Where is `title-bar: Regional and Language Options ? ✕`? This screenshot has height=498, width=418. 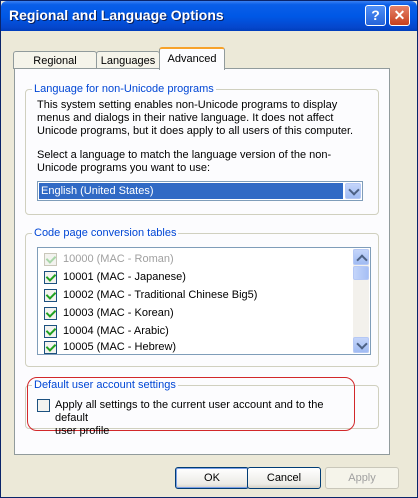
title-bar: Regional and Language Options ? ✕ is located at coordinates (209, 16).